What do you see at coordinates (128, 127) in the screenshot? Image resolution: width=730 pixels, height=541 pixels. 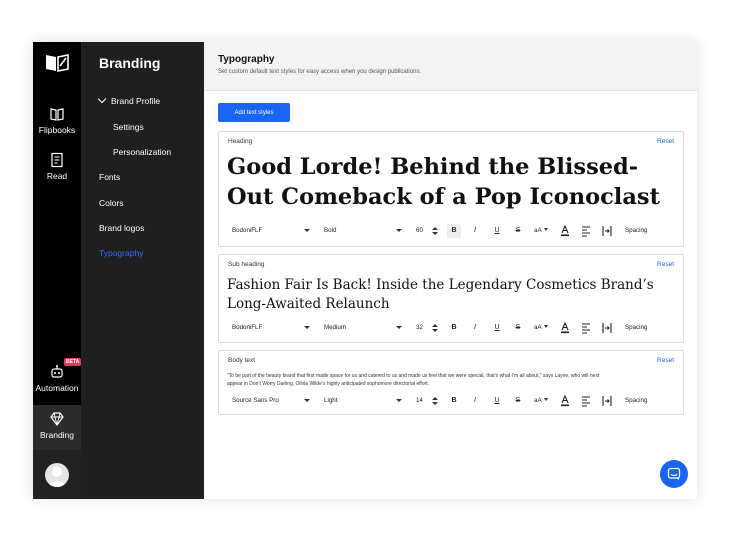 I see `sidebar-item-settings: Settings` at bounding box center [128, 127].